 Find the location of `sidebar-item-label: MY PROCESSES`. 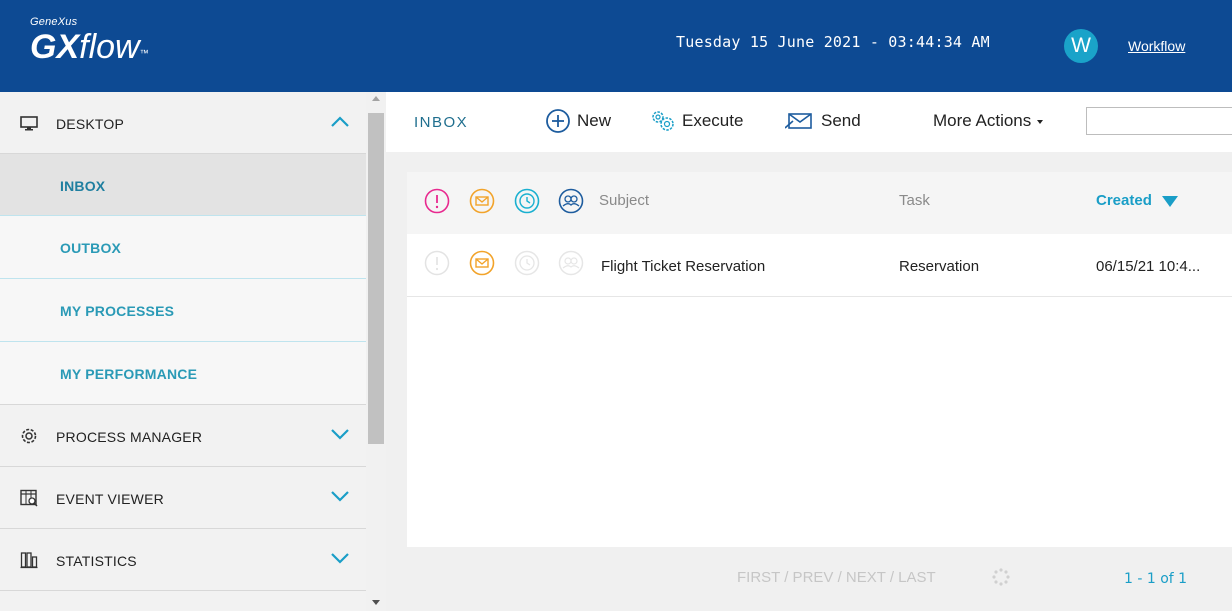

sidebar-item-label: MY PROCESSES is located at coordinates (117, 311).